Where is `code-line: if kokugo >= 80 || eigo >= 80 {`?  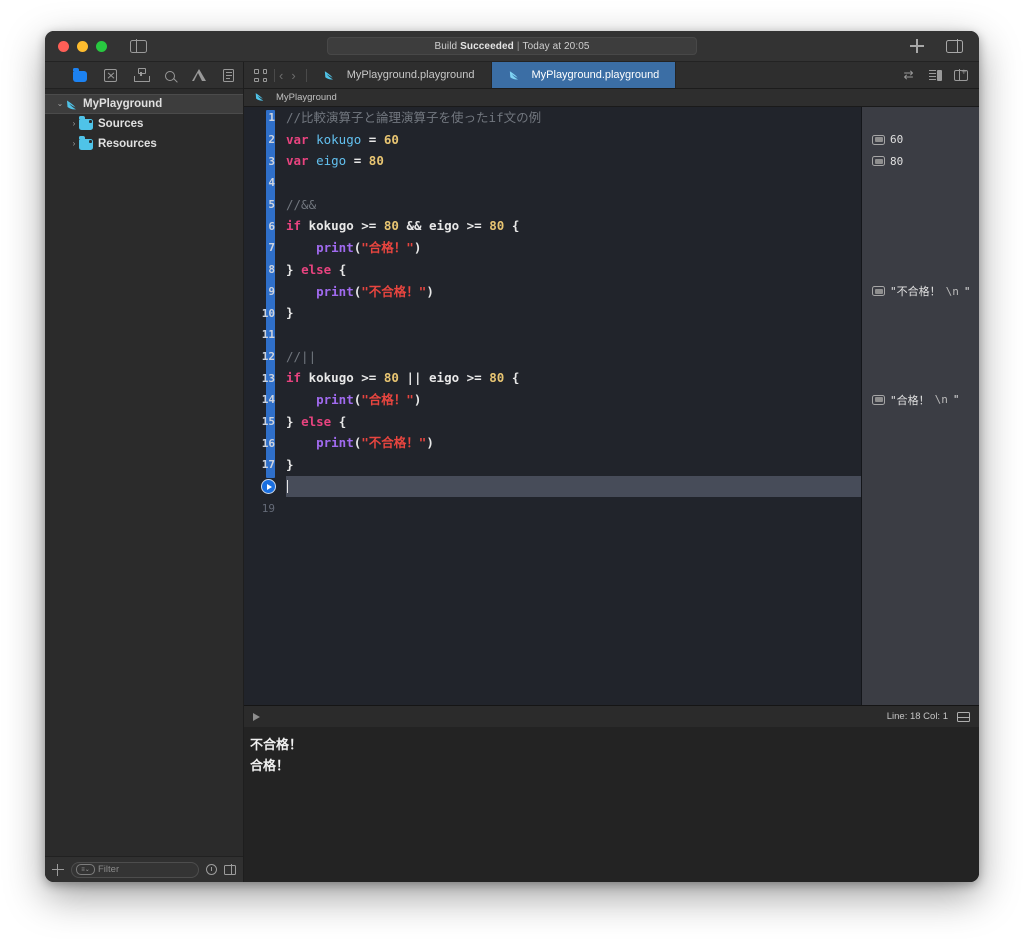 code-line: if kokugo >= 80 || eigo >= 80 { is located at coordinates (573, 378).